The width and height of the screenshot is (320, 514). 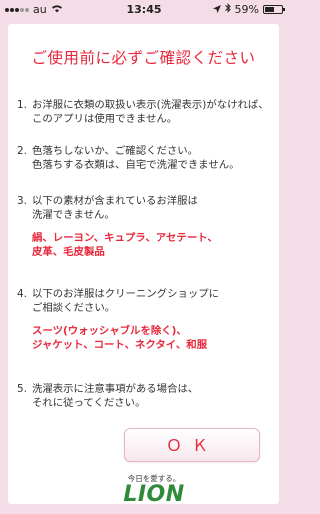 What do you see at coordinates (227, 9) in the screenshot?
I see `bluetooth-icon` at bounding box center [227, 9].